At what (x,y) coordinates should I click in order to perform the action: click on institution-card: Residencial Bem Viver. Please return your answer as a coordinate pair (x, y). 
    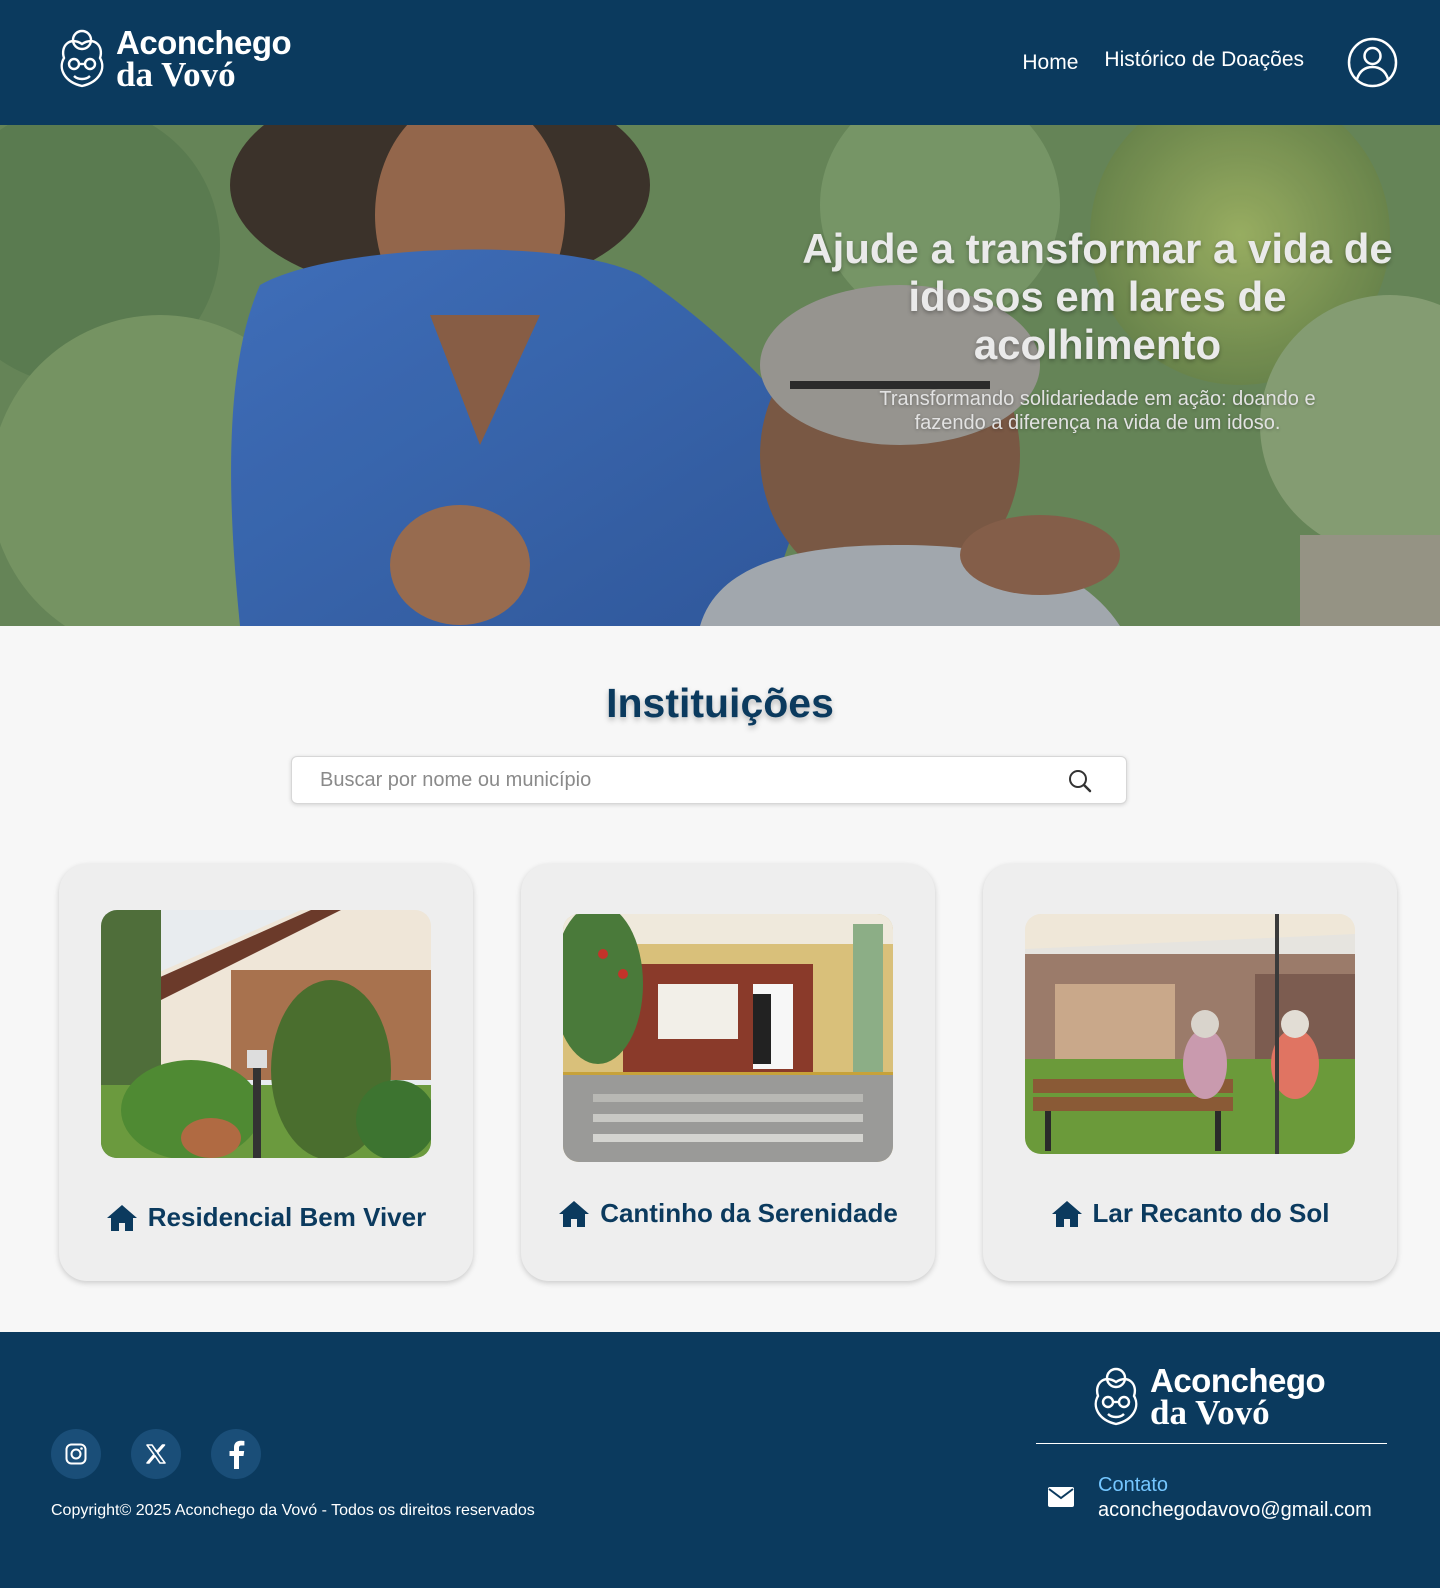
    Looking at the image, I should click on (266, 1072).